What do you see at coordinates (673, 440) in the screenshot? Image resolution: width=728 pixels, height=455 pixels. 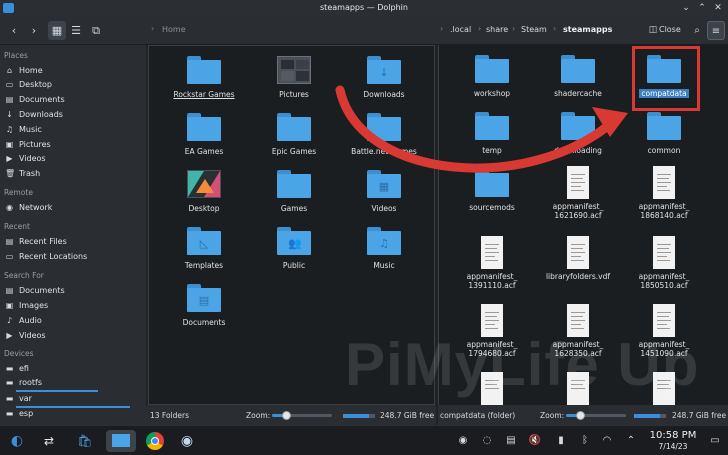 I see `clock: 10:58 PM 7/14/23` at bounding box center [673, 440].